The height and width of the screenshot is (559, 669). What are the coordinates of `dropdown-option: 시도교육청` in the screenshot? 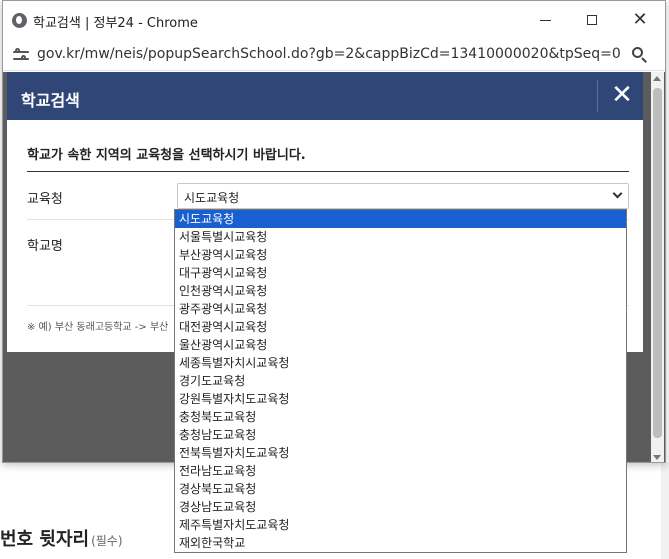 It's located at (400, 219).